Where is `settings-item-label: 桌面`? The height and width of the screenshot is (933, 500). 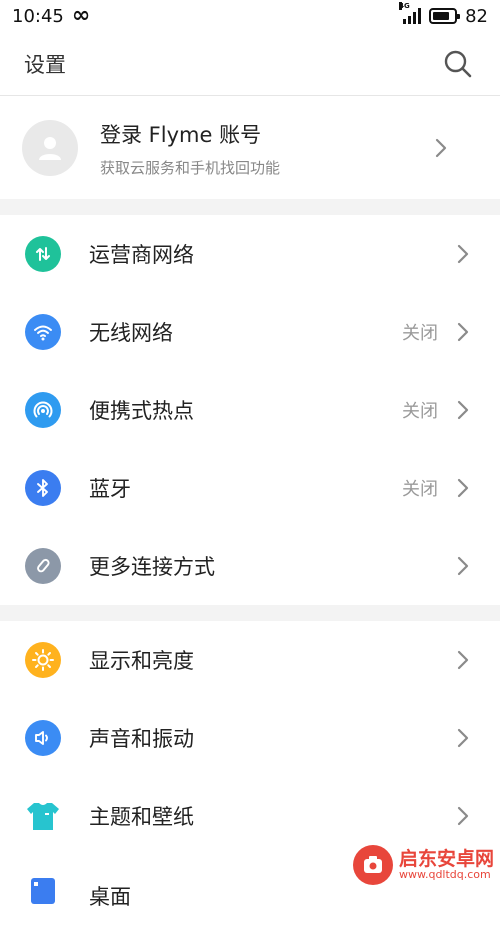 settings-item-label: 桌面 is located at coordinates (110, 897).